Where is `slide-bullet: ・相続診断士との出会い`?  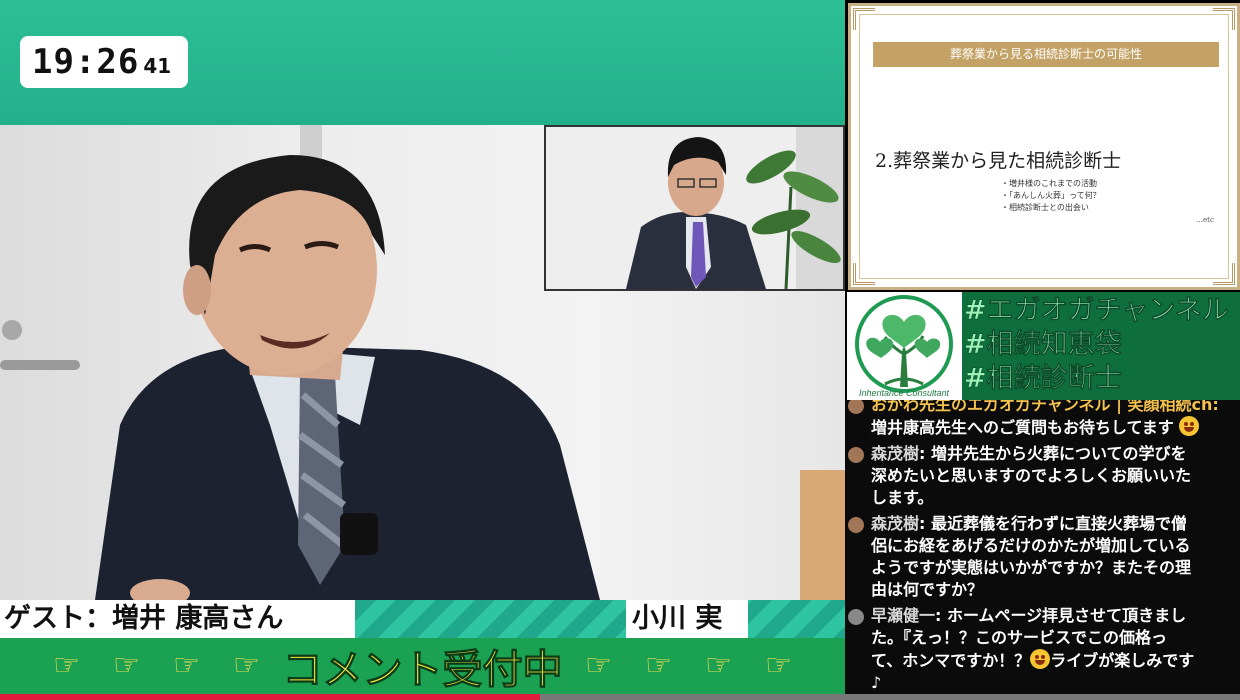 slide-bullet: ・相続診断士との出会い is located at coordinates (1045, 207).